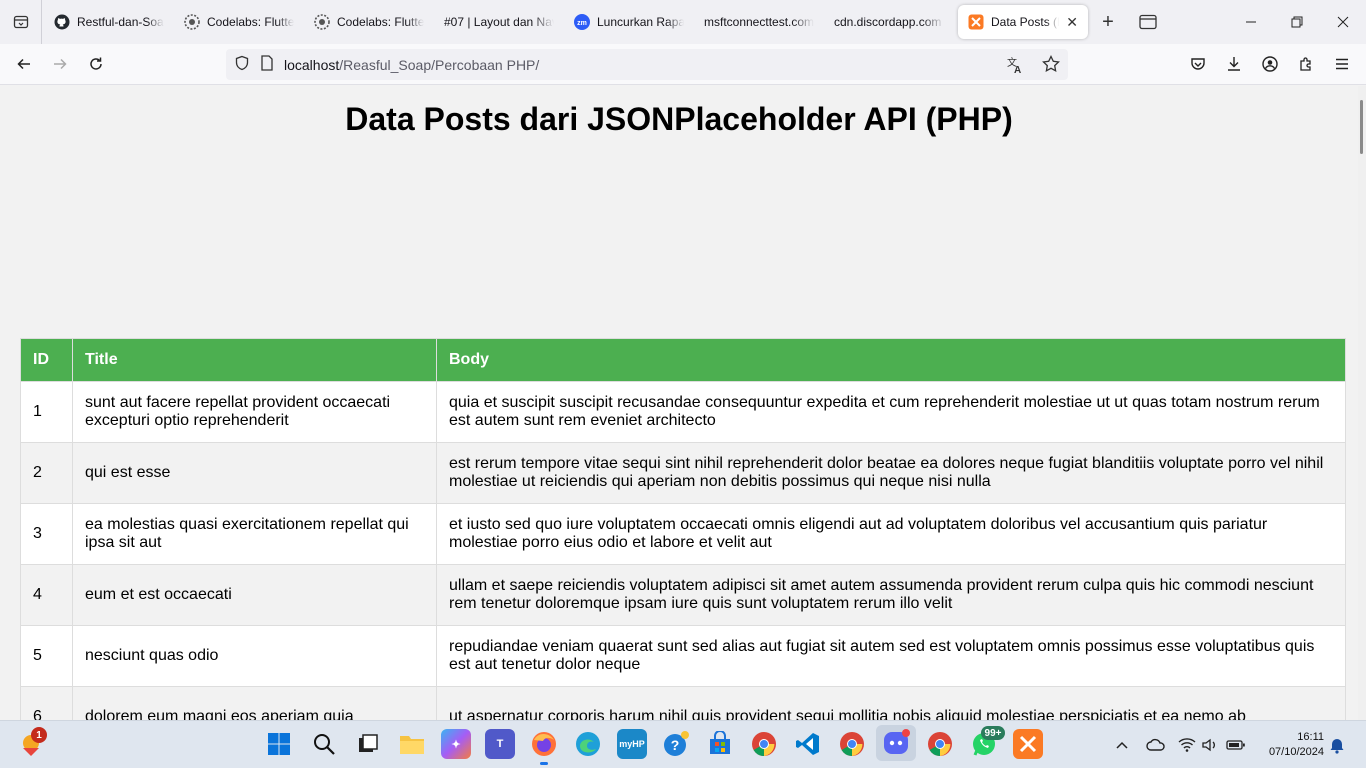 The image size is (1366, 768). I want to click on tab-label: Data Posts (PHP), so click(1025, 22).